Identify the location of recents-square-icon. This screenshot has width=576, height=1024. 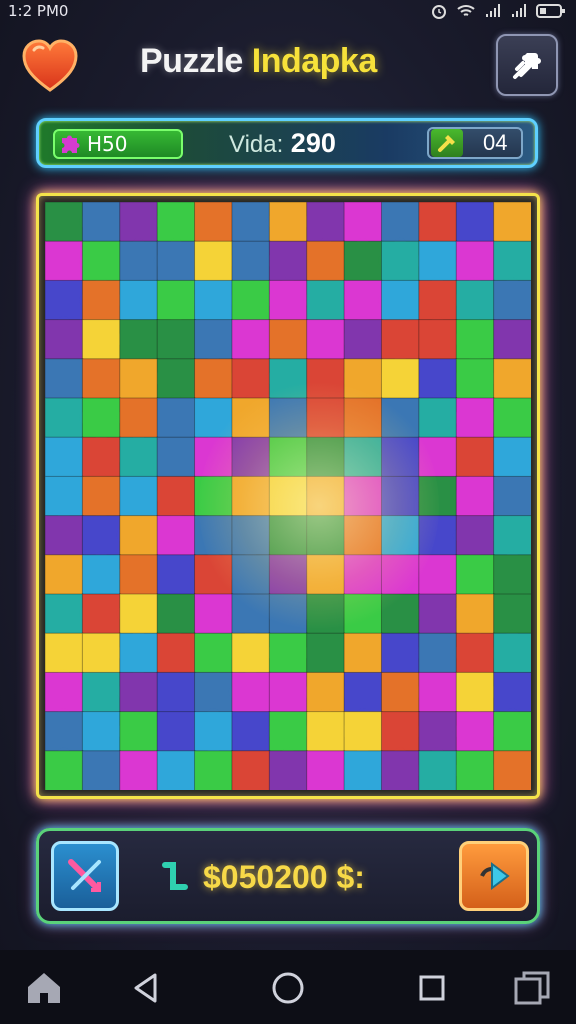
(432, 988).